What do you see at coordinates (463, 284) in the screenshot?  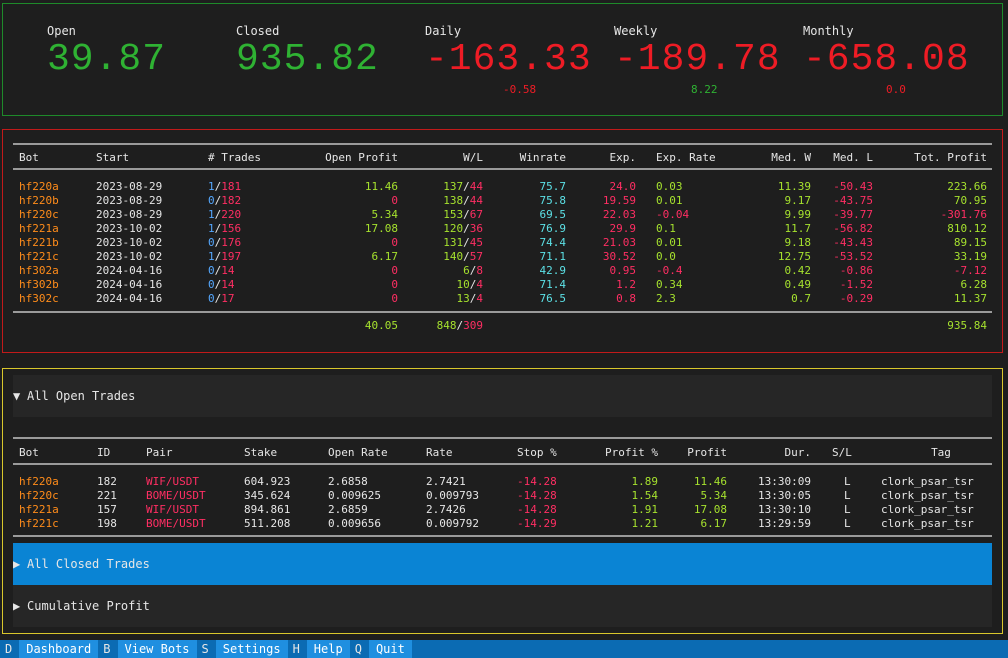 I see `wins: 10` at bounding box center [463, 284].